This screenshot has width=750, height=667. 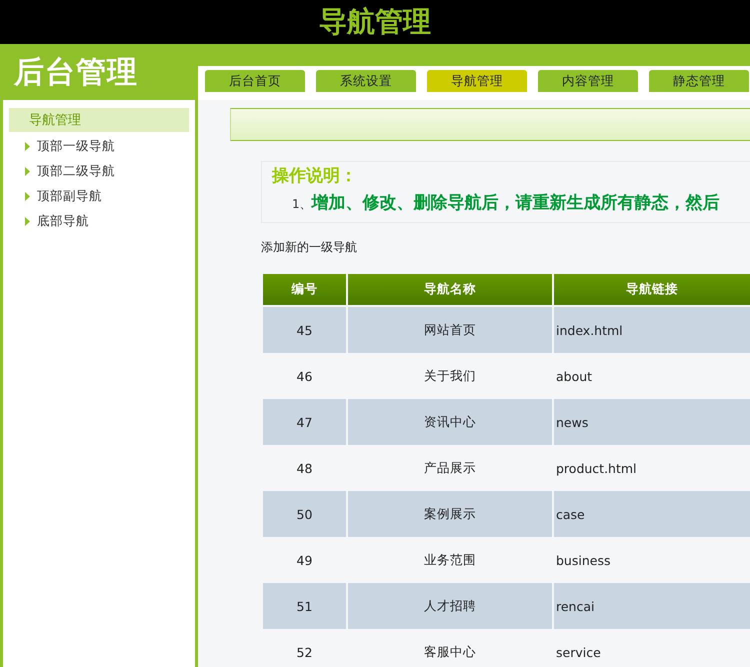 I want to click on table-cell-text: 业务范围, so click(x=450, y=559).